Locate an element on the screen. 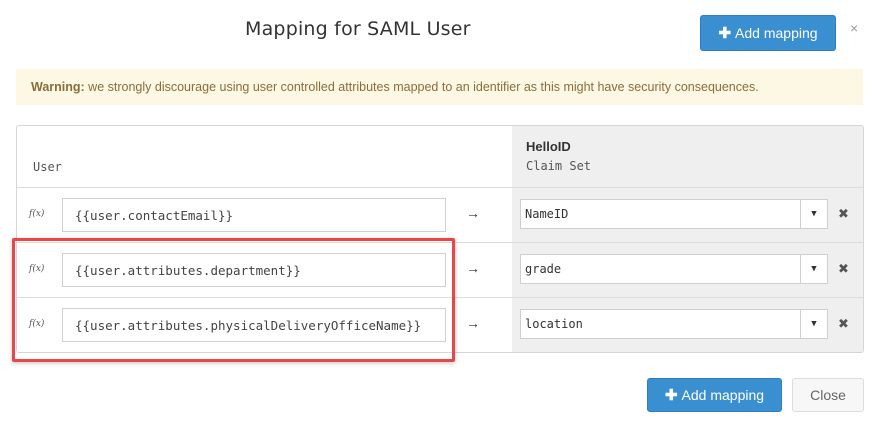 The height and width of the screenshot is (431, 885). claim-column-header-title: HelloID is located at coordinates (548, 146).